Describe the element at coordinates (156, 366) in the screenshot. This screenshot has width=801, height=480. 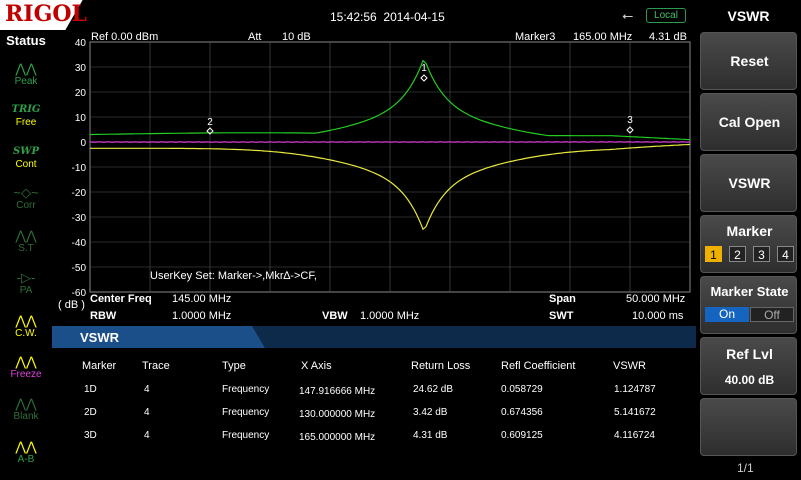
I see `col-header-trace: Trace` at that location.